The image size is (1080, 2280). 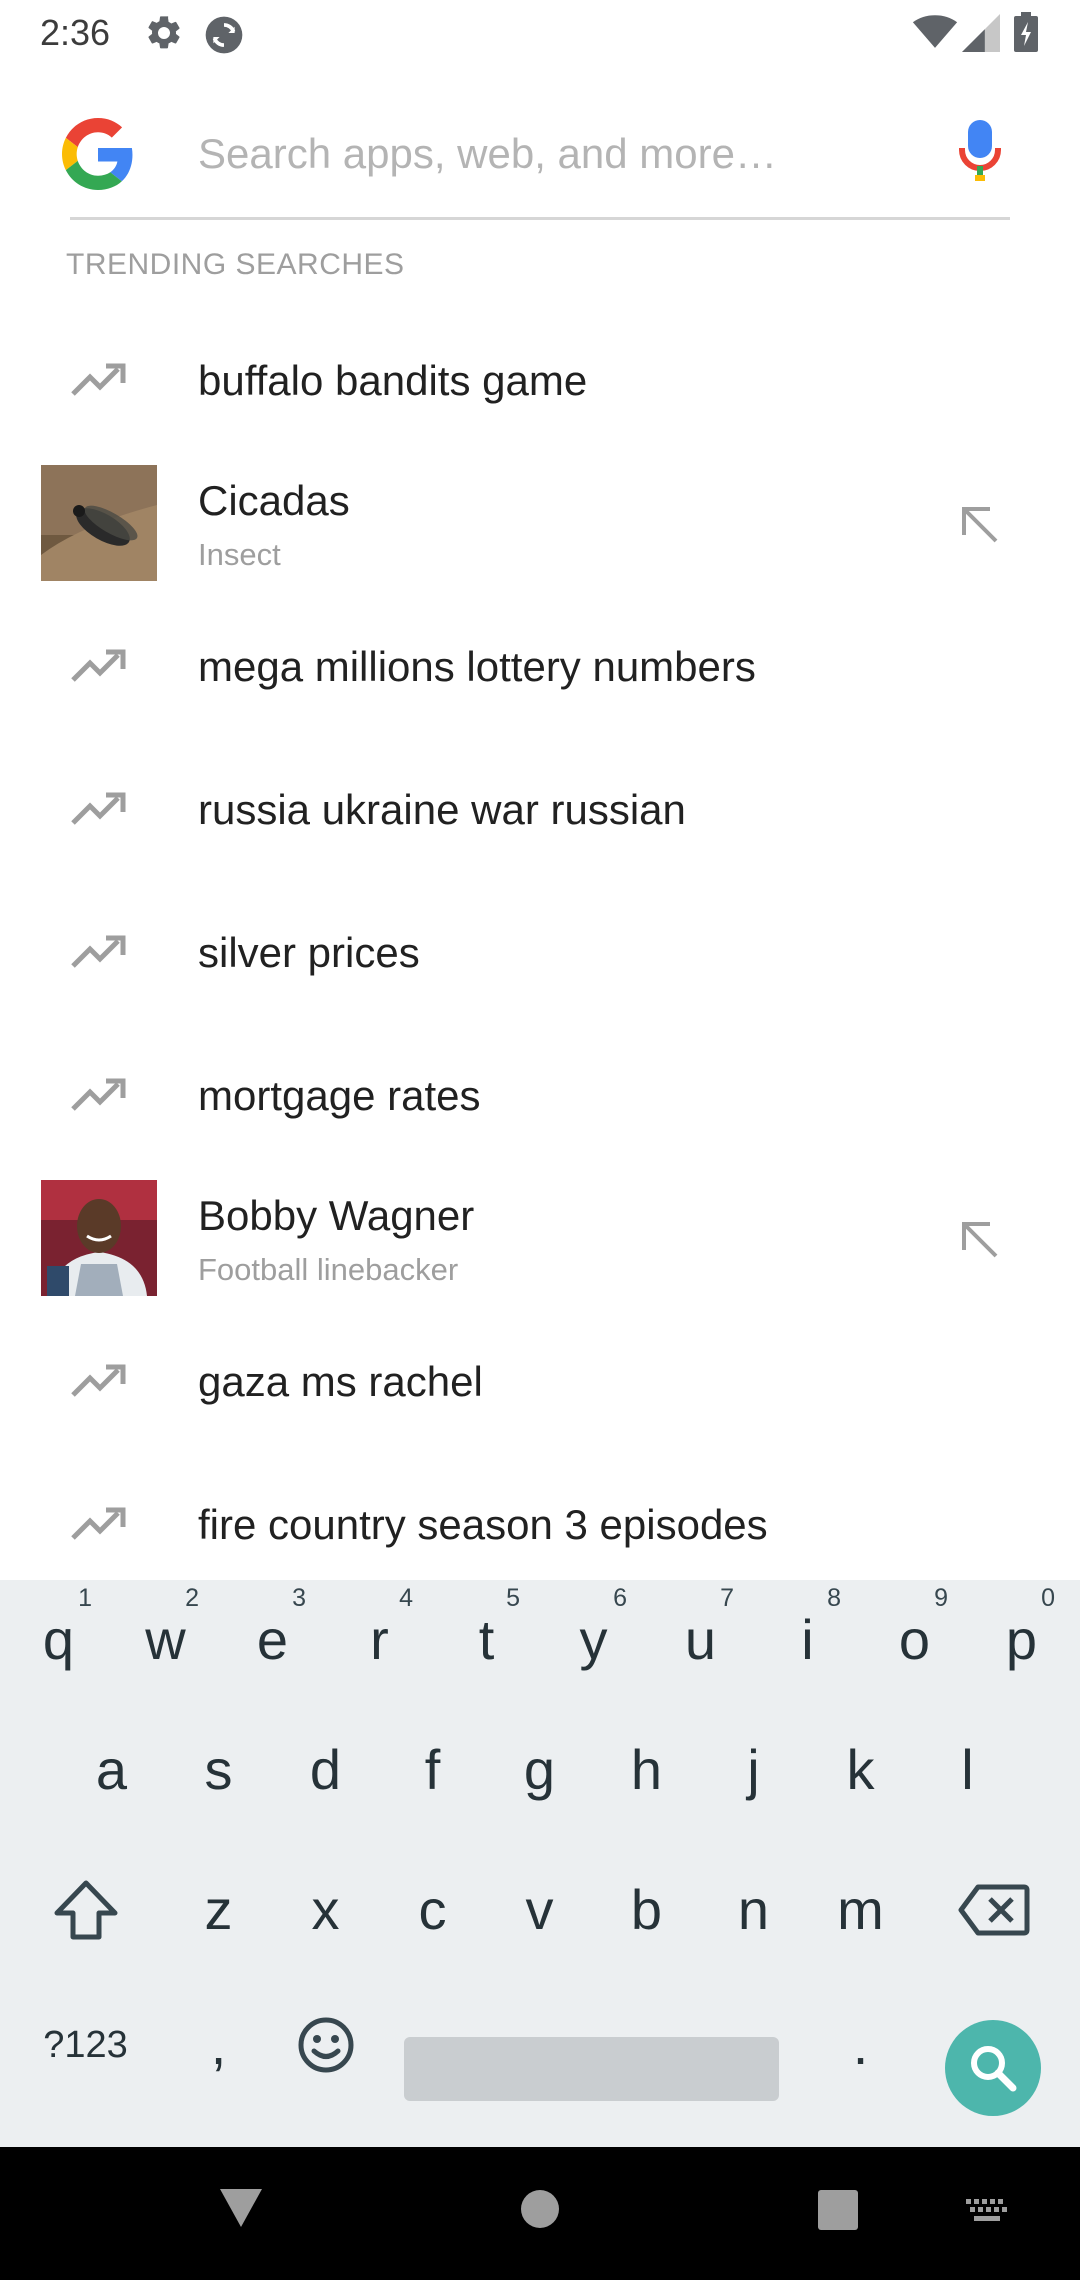 What do you see at coordinates (987, 2212) in the screenshot?
I see `keyboard-switch-icon` at bounding box center [987, 2212].